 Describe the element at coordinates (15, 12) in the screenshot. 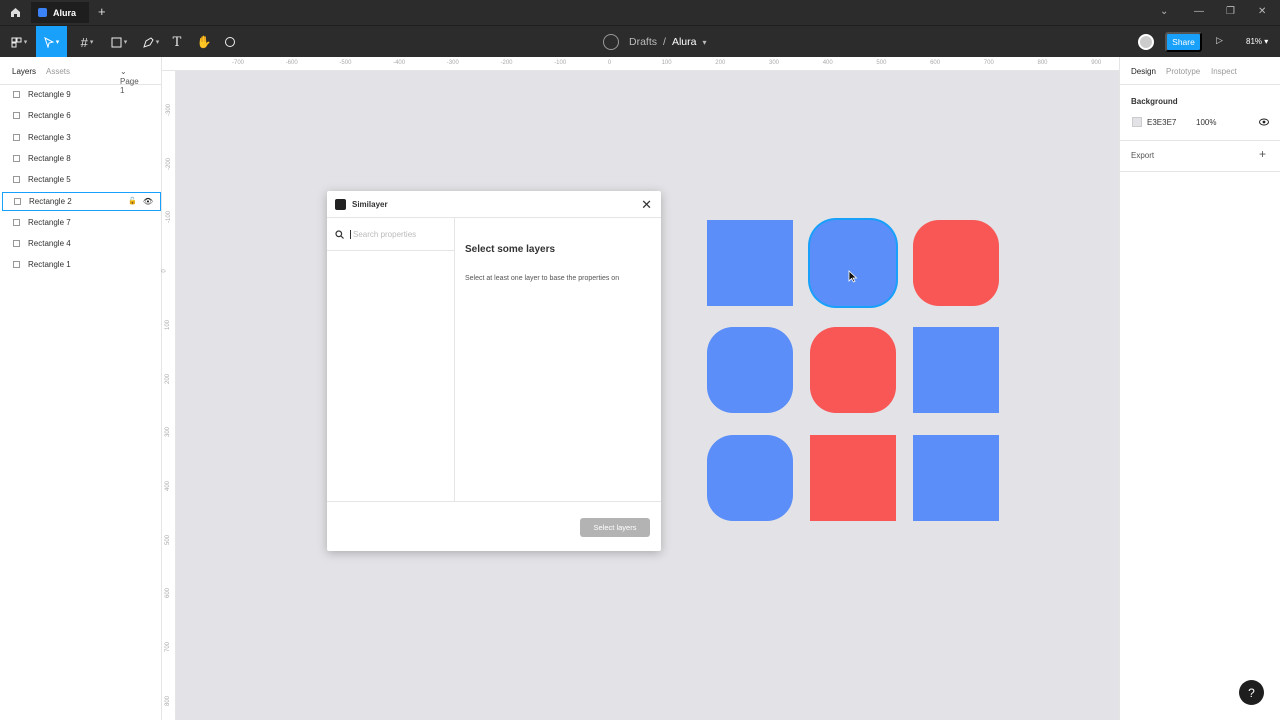

I see `home-icon` at that location.